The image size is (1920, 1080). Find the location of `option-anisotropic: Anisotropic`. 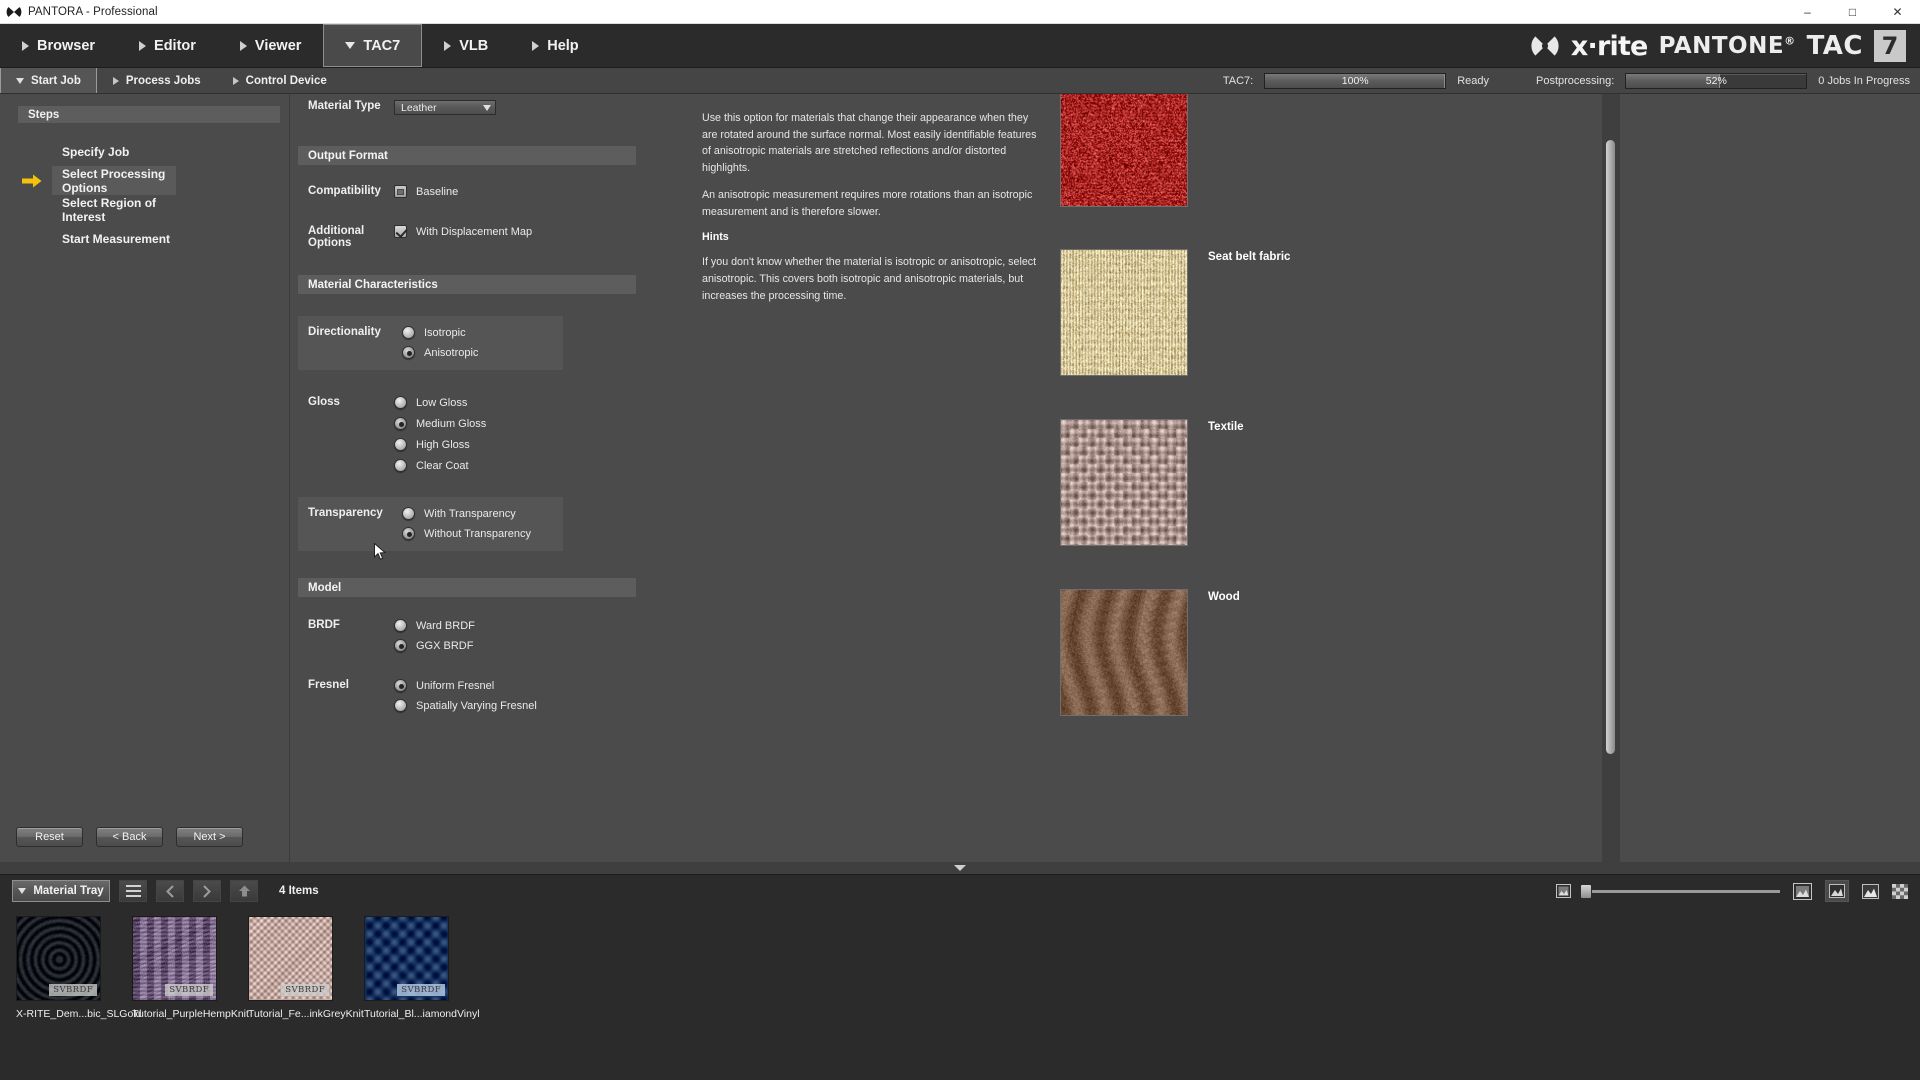

option-anisotropic: Anisotropic is located at coordinates (440, 352).